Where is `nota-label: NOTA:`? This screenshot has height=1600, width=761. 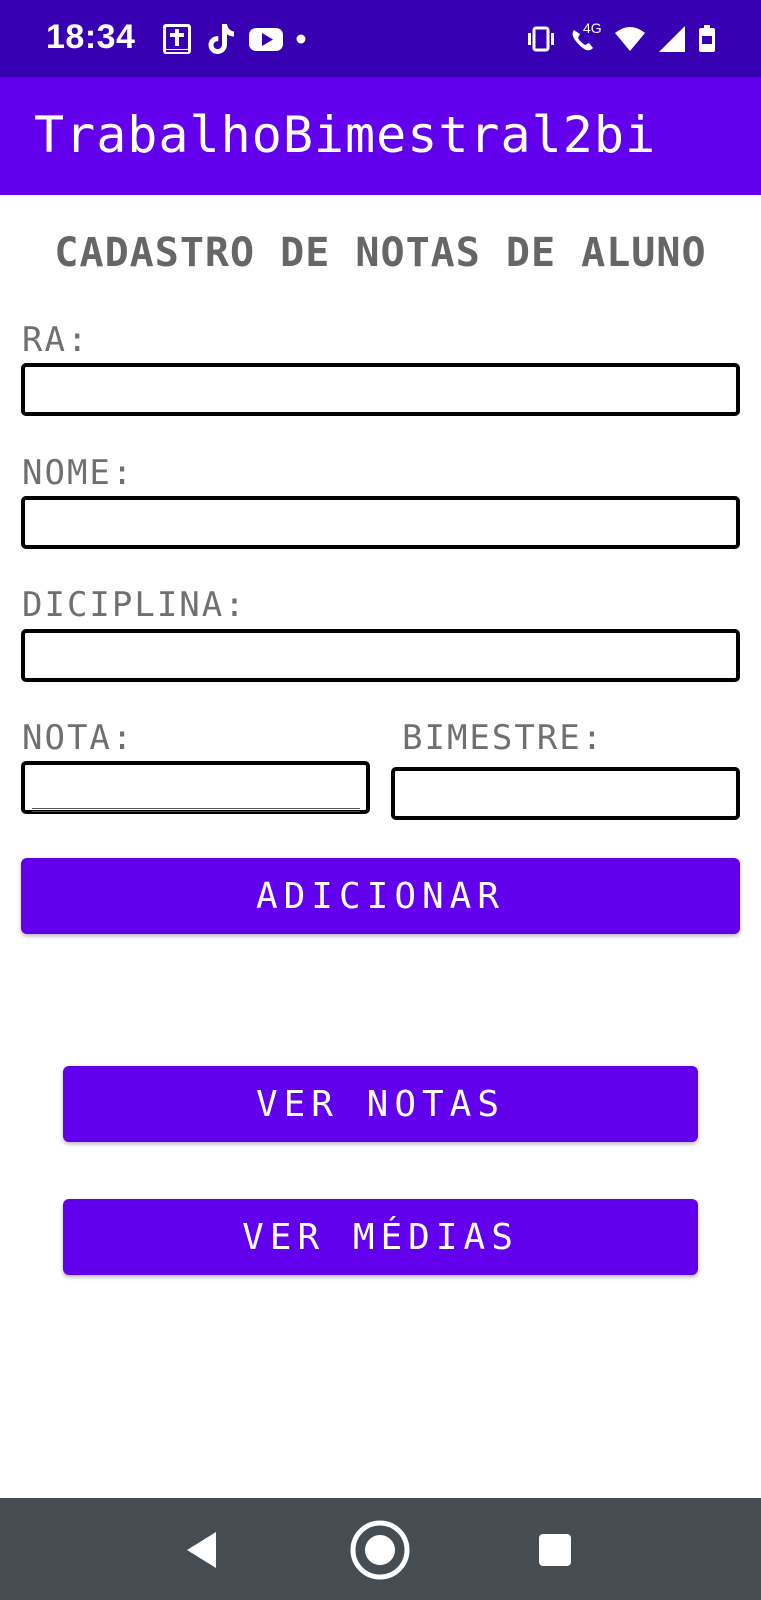
nota-label: NOTA: is located at coordinates (78, 738).